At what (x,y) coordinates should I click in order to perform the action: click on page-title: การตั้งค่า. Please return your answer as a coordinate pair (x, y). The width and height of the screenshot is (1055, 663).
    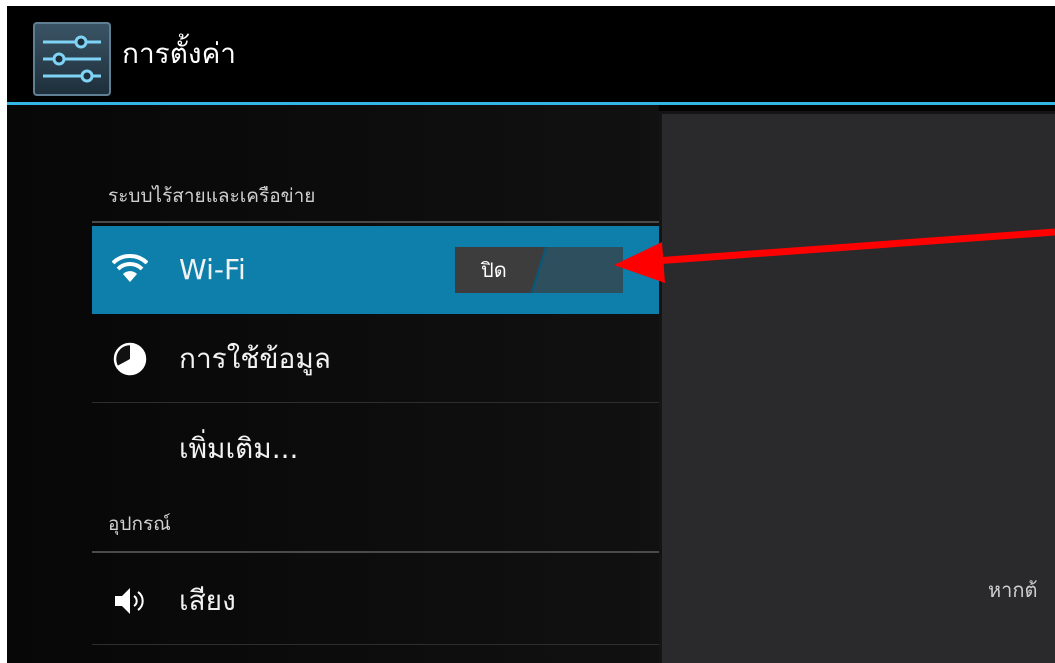
    Looking at the image, I should click on (179, 53).